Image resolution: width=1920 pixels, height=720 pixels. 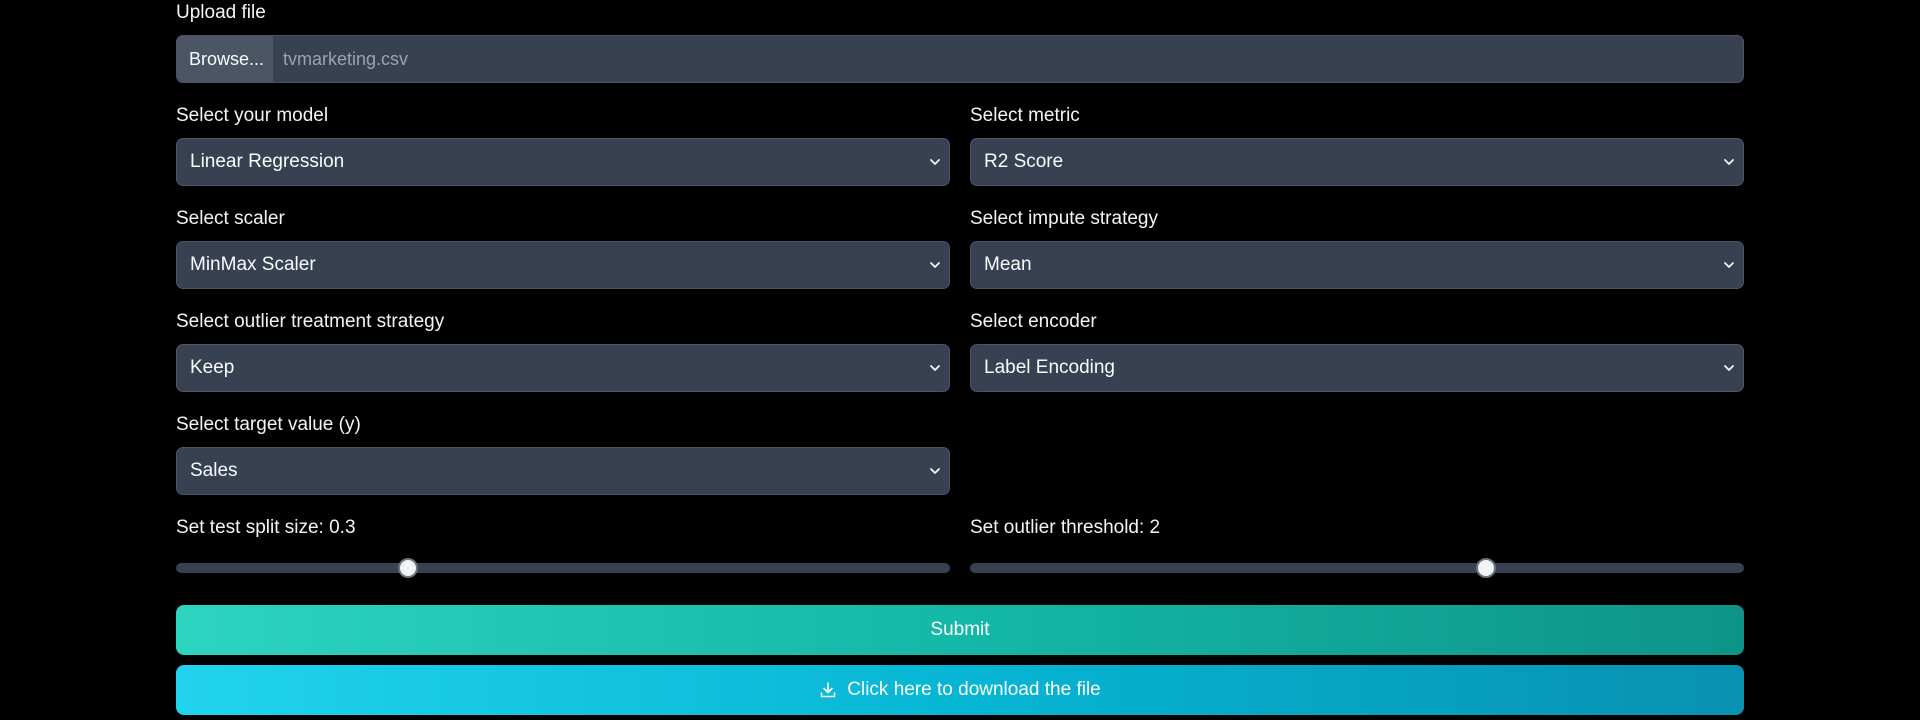 What do you see at coordinates (253, 264) in the screenshot?
I see `scaler-select-value: MinMax Scaler` at bounding box center [253, 264].